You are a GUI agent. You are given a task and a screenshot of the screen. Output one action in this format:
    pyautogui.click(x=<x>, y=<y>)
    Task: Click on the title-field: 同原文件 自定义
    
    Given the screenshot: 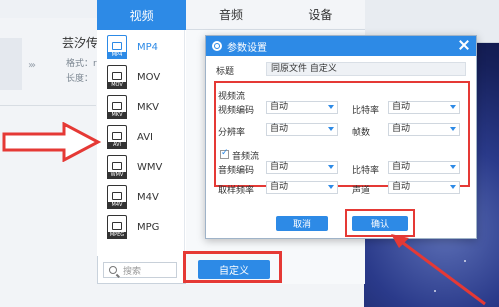 What is the action you would take?
    pyautogui.click(x=366, y=69)
    